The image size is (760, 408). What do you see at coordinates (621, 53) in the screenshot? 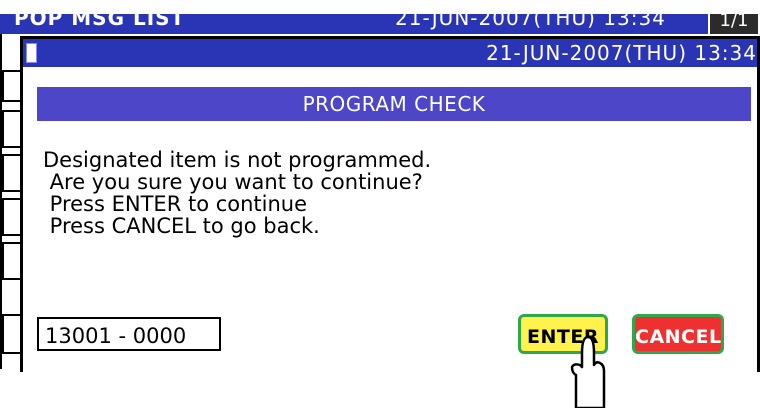
I see `dialog-datetime: 21-JUN-2007(THU) 13:34` at bounding box center [621, 53].